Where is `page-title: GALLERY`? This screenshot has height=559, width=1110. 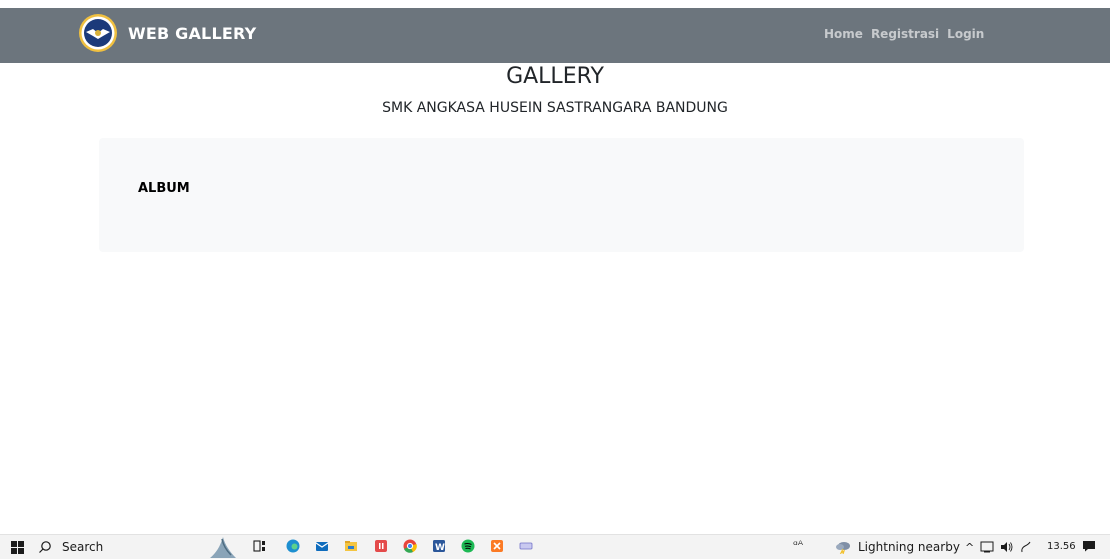
page-title: GALLERY is located at coordinates (555, 76).